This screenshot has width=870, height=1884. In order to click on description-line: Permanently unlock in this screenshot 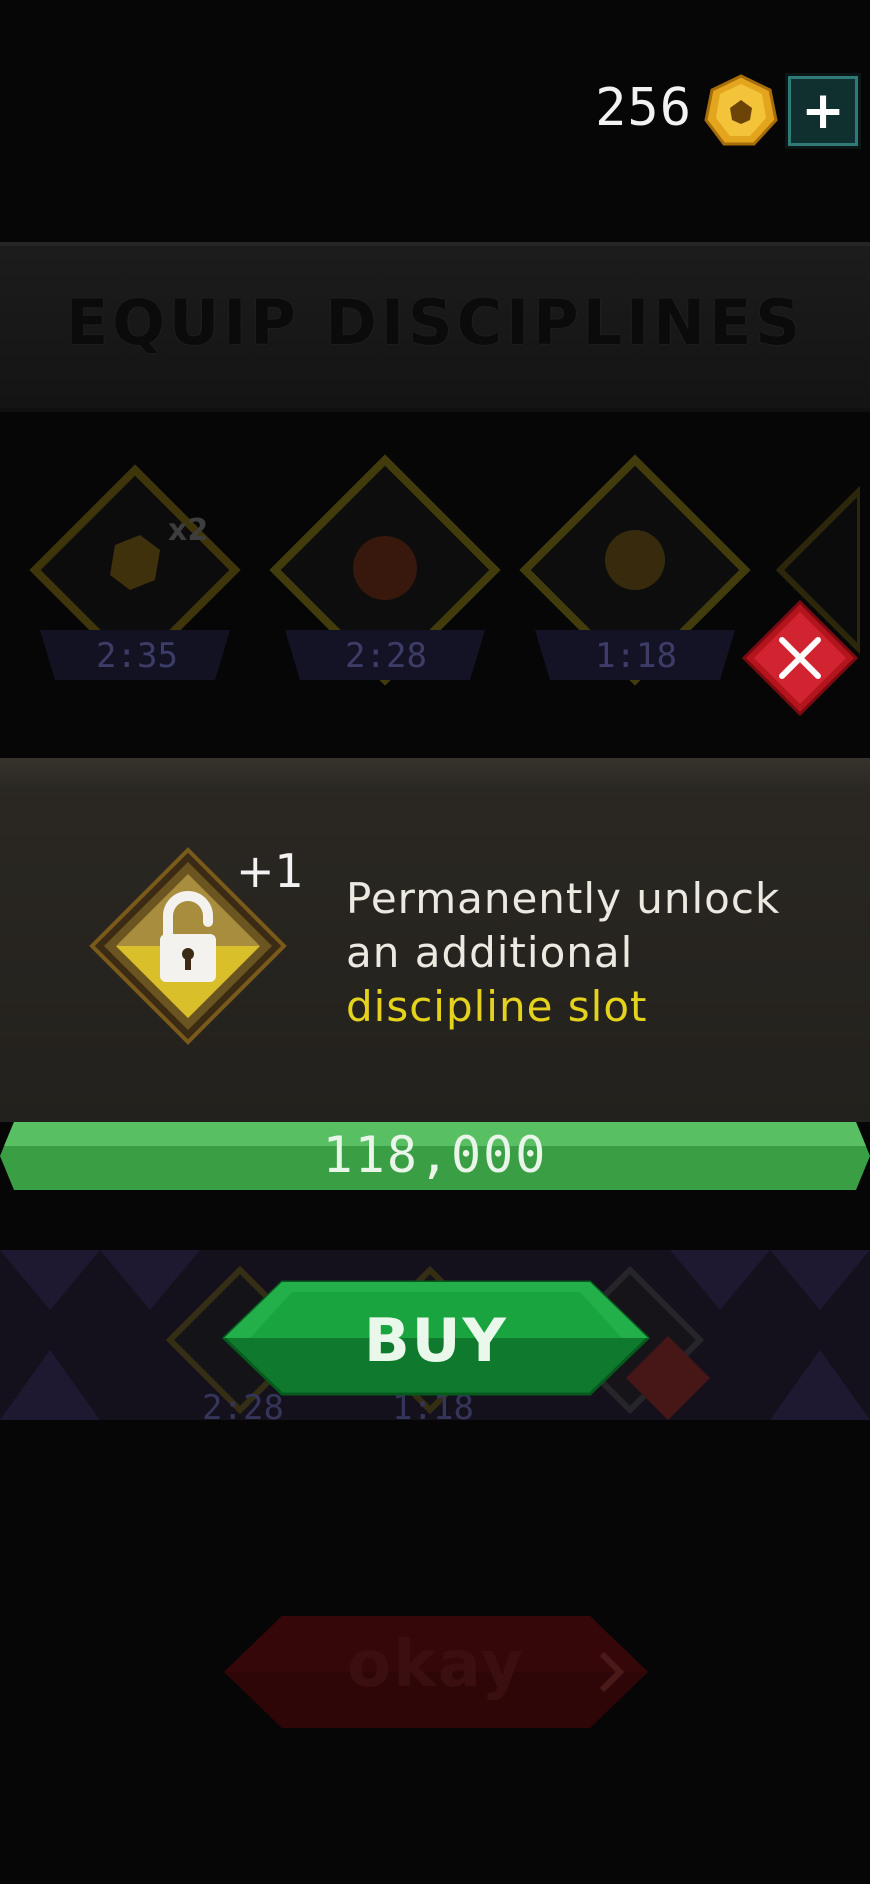, I will do `click(563, 898)`.